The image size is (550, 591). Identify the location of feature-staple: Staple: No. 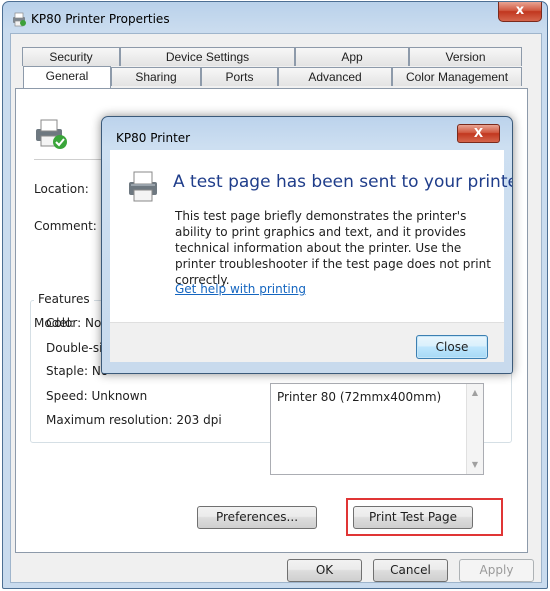
(77, 371).